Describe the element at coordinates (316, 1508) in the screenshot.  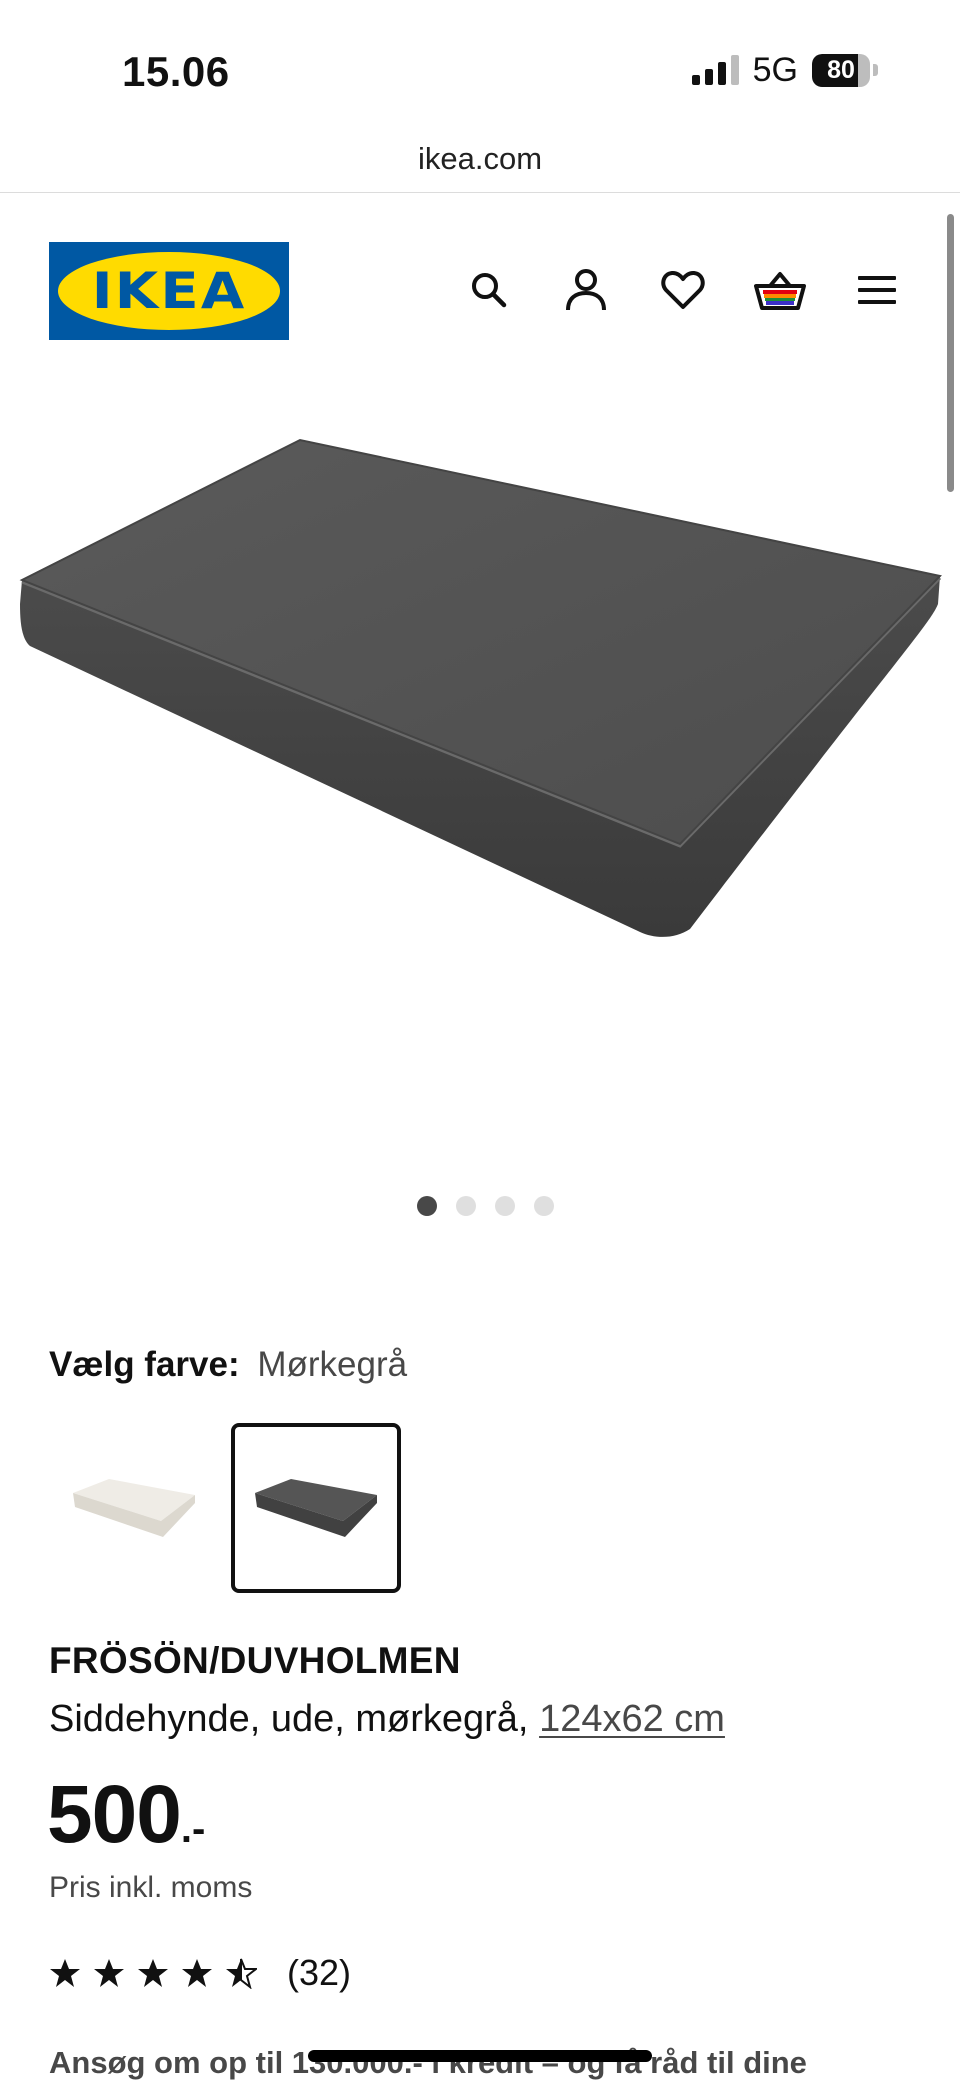
I see `swatch-dark-grey` at that location.